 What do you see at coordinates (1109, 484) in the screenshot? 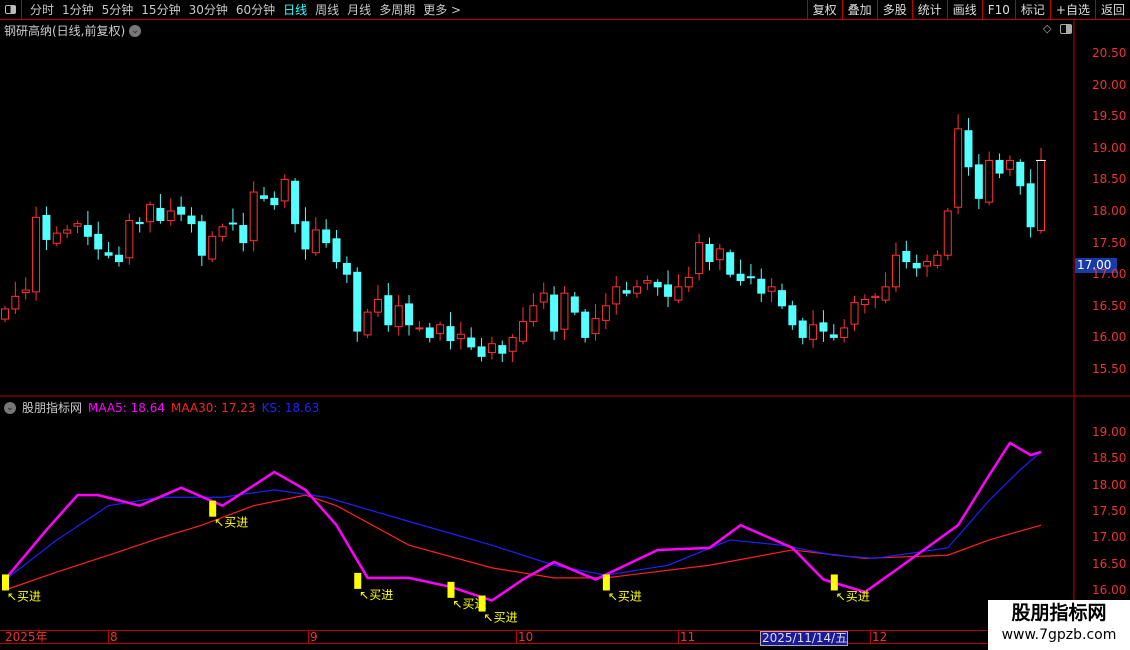
I see `indicator-axis-label: 18.00` at bounding box center [1109, 484].